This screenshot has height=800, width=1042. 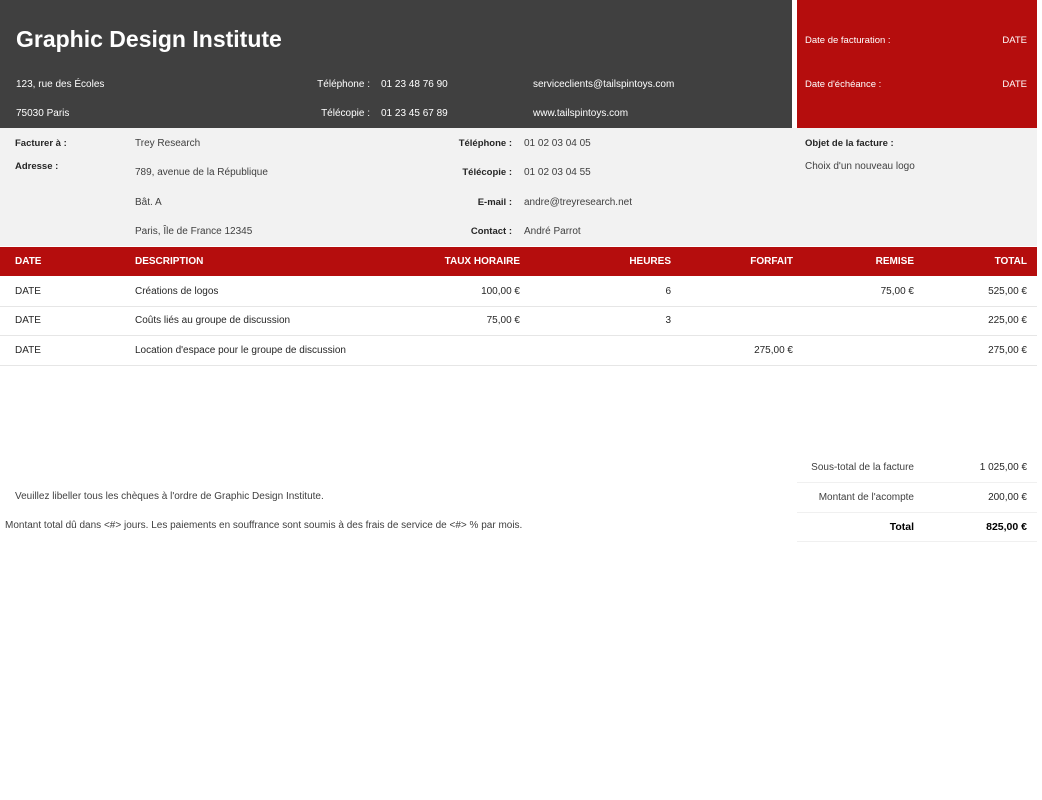 I want to click on company-address-line1: 123, rue des Écoles, so click(x=60, y=84).